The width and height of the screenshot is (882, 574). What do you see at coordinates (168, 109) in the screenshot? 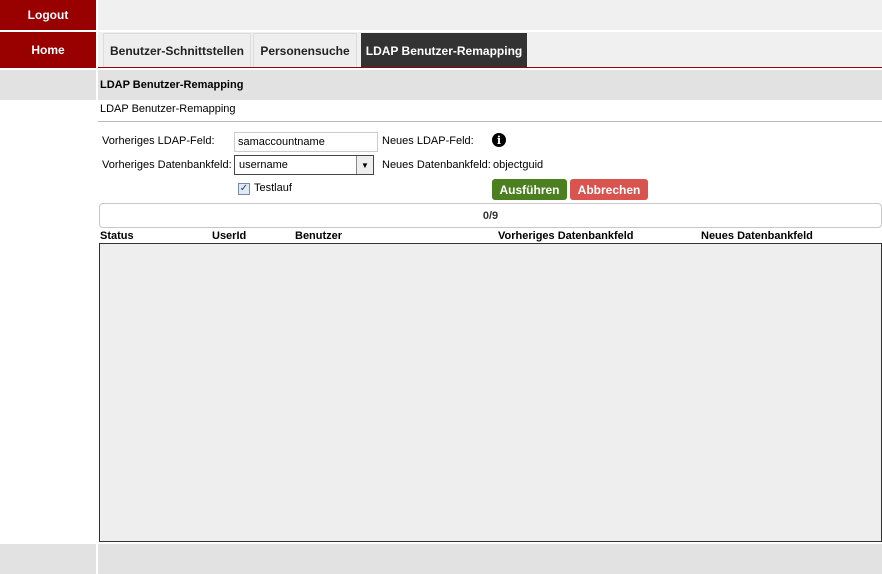
I see `section-title: LDAP Benutzer-Remapping` at bounding box center [168, 109].